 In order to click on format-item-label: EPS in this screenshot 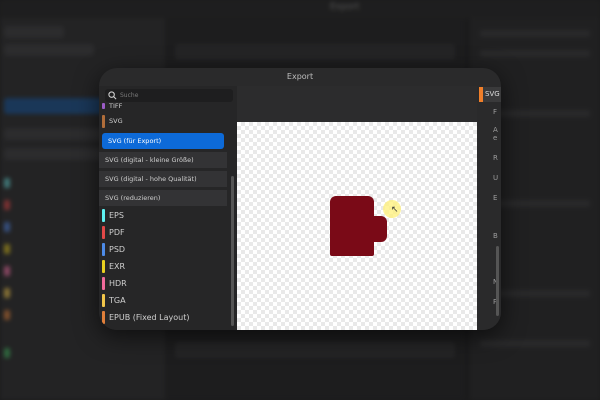, I will do `click(116, 215)`.